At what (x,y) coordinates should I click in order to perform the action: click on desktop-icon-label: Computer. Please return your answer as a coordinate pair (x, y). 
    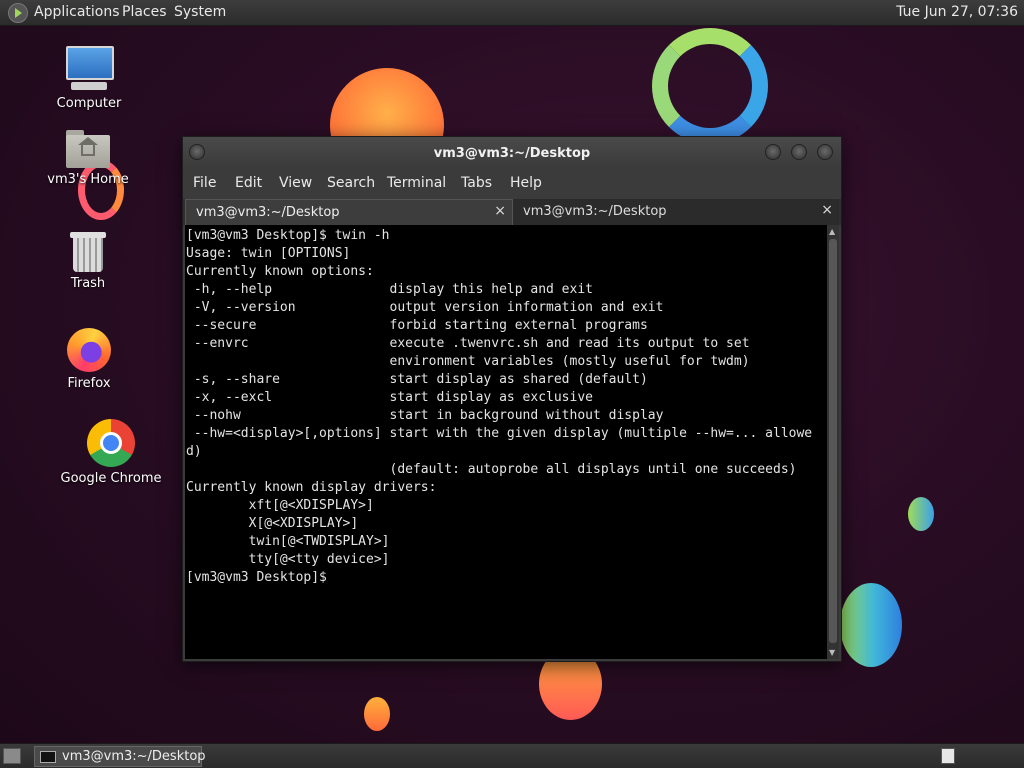
    Looking at the image, I should click on (89, 103).